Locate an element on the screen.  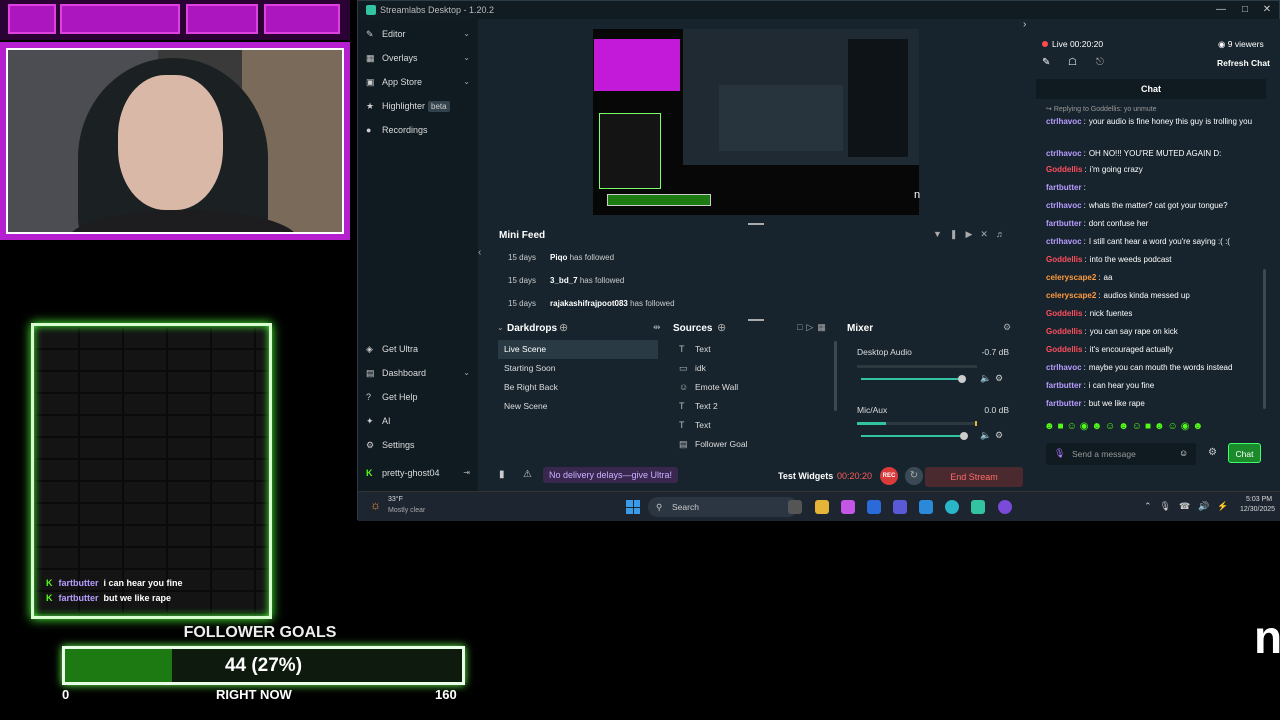
send-chat-button: Chat is located at coordinates (1244, 453).